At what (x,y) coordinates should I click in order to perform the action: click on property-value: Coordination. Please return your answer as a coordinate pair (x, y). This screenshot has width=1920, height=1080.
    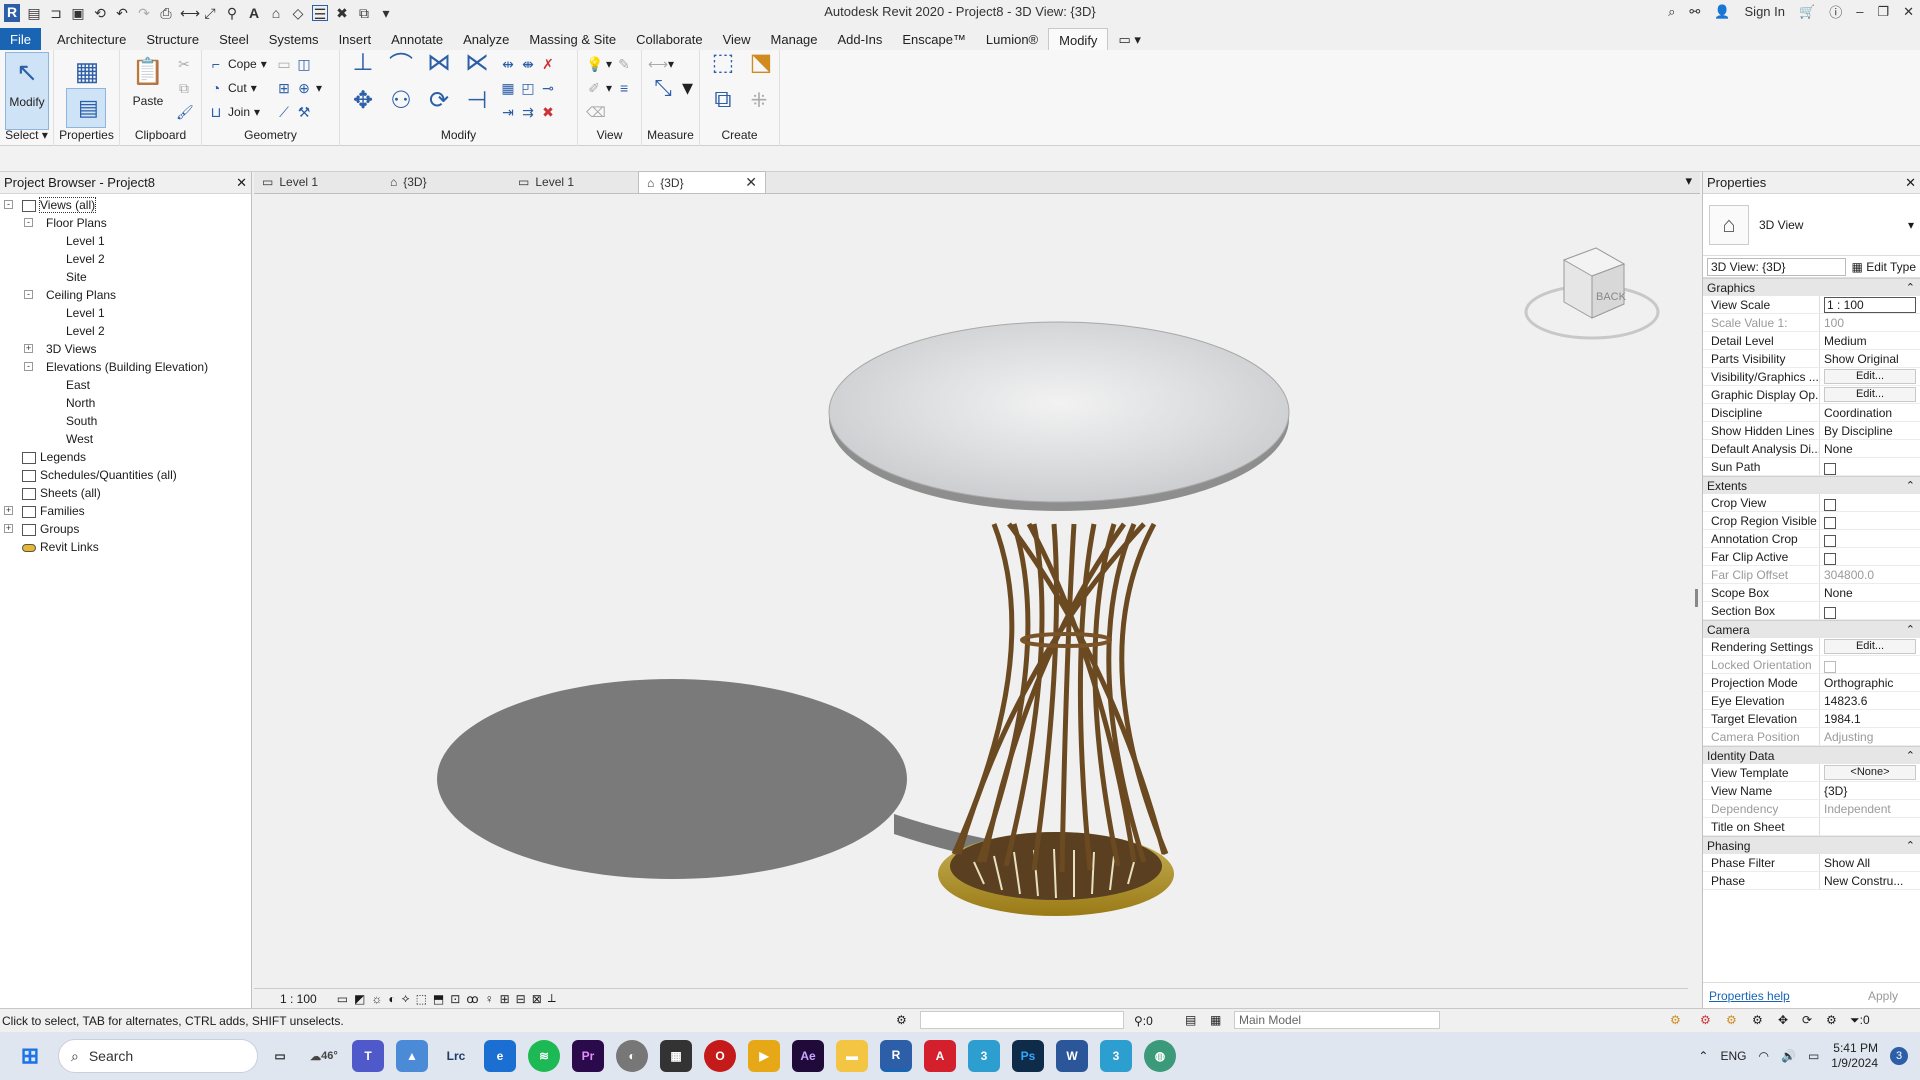
    Looking at the image, I should click on (1869, 412).